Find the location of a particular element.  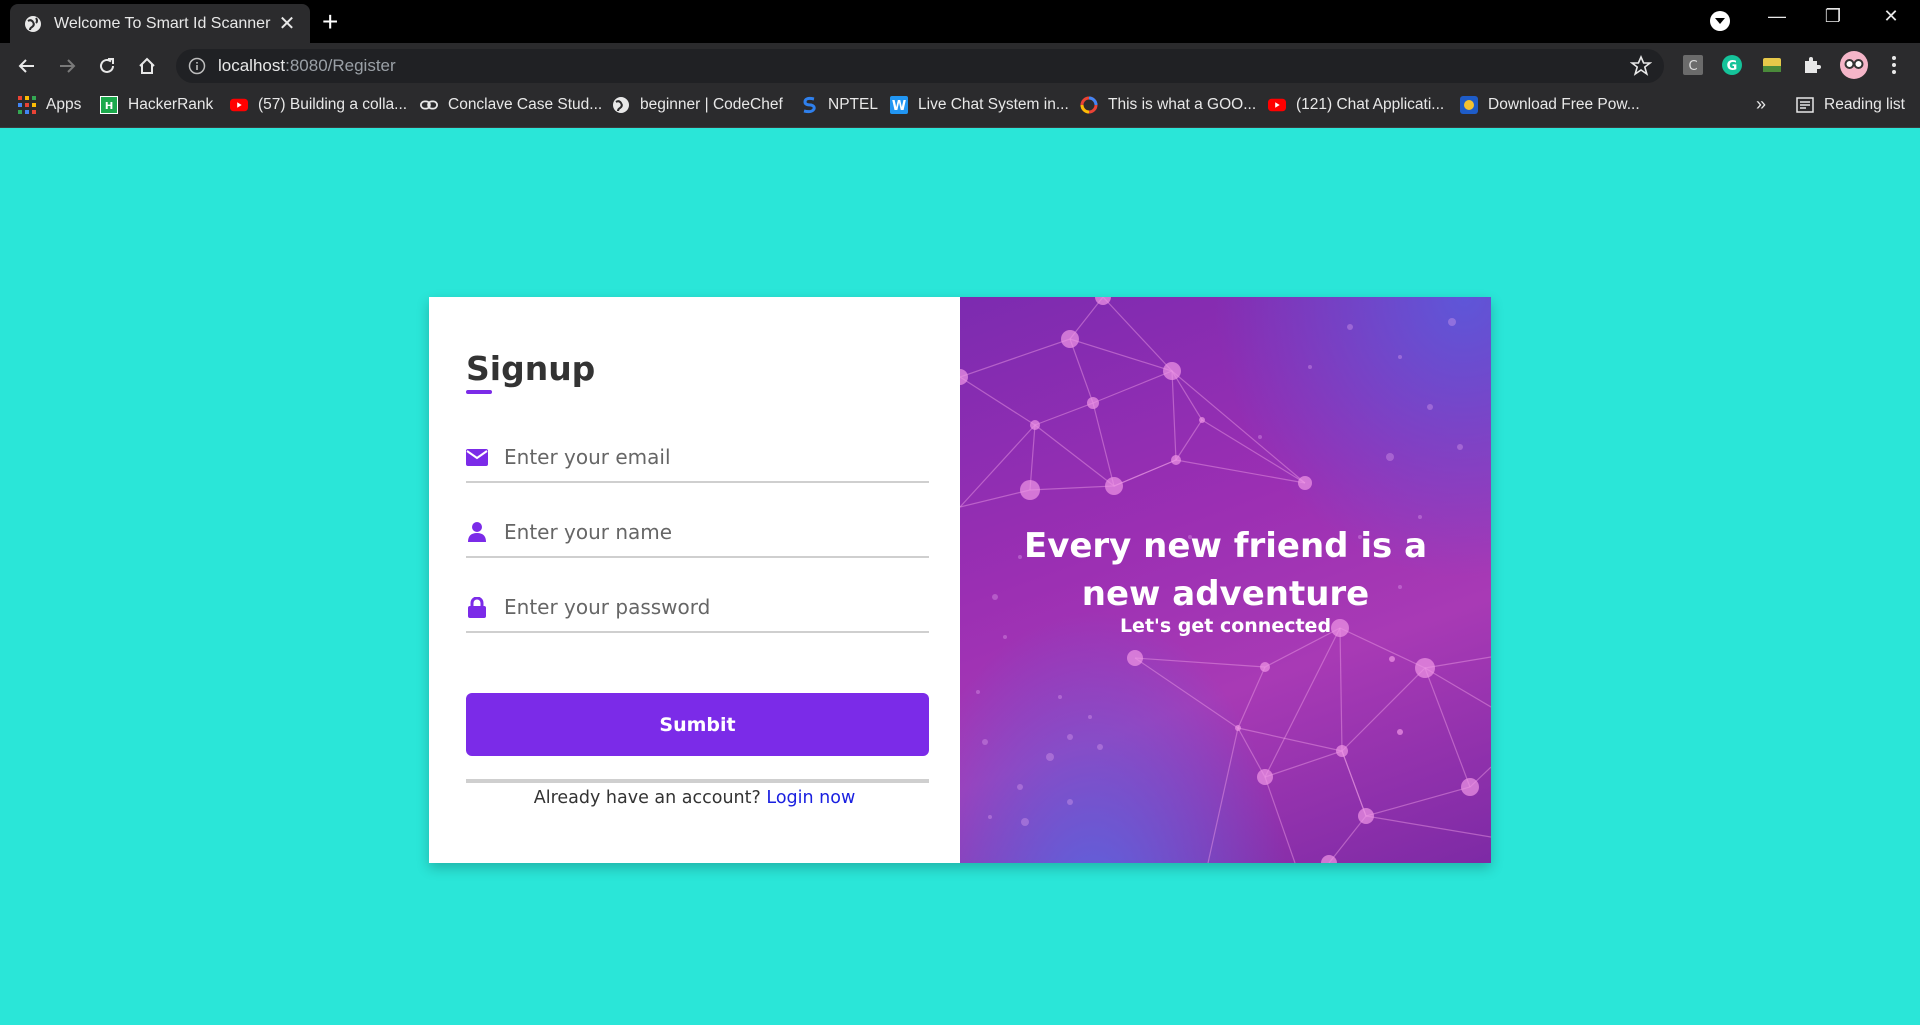

download-site-icon is located at coordinates (1469, 105).